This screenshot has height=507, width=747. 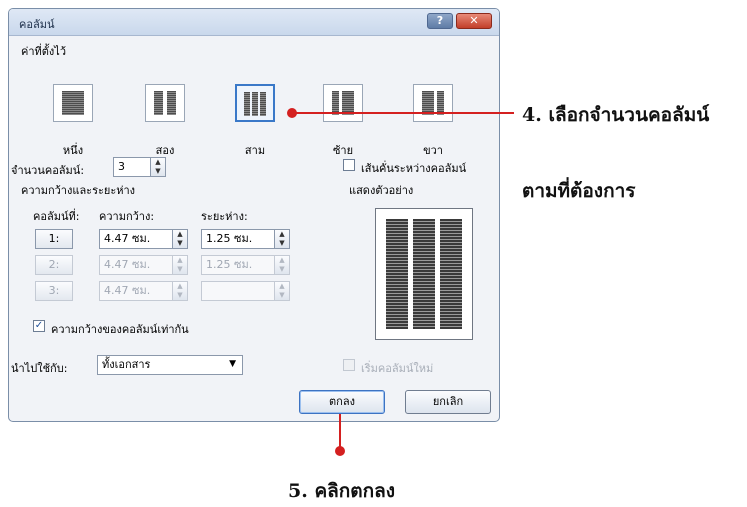 I want to click on chevron-down-icon: ▼, so click(x=232, y=364).